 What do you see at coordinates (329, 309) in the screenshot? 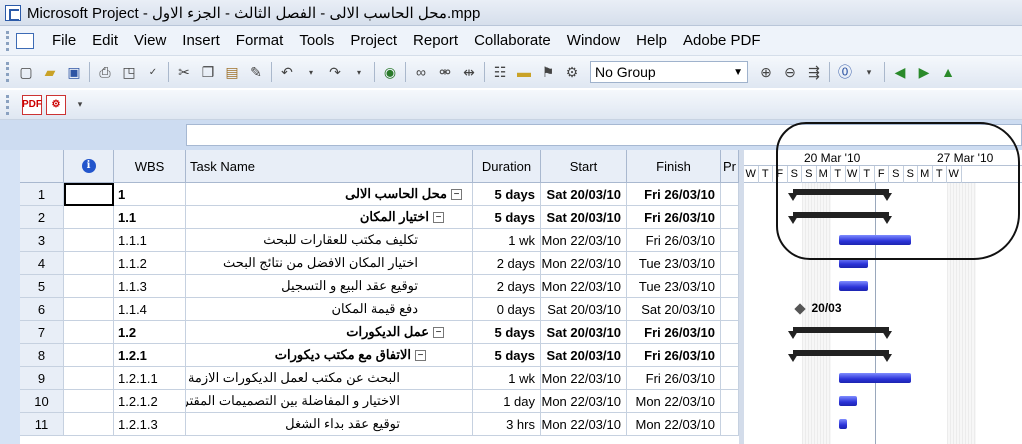
I see `task-name-cell: دفع قيمة المكان` at bounding box center [329, 309].